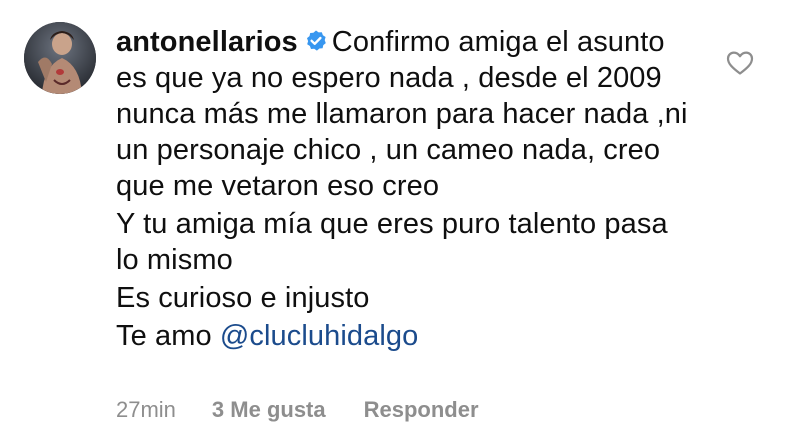 The height and width of the screenshot is (441, 800). I want to click on likes-count-button: 3 Me gusta, so click(269, 410).